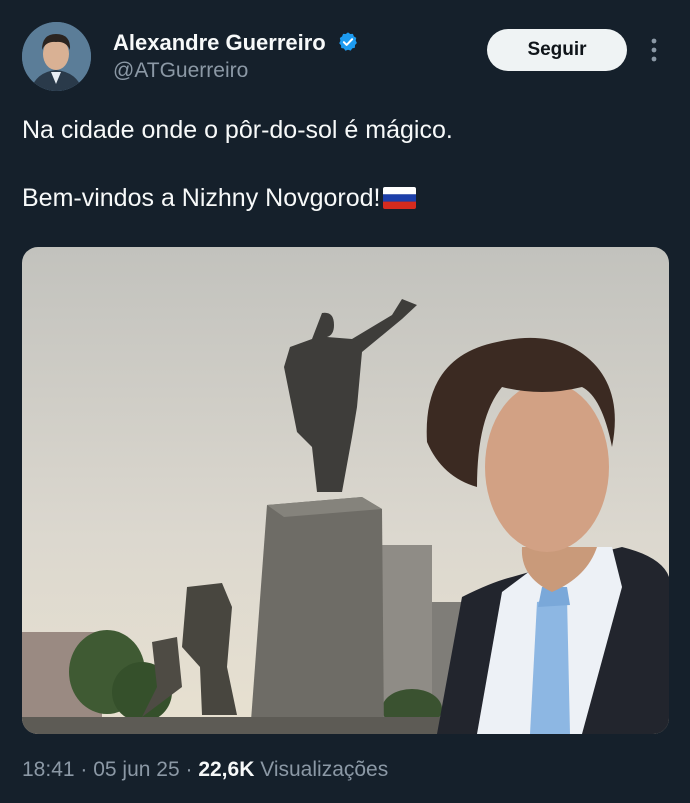 The width and height of the screenshot is (690, 803). Describe the element at coordinates (654, 50) in the screenshot. I see `more-vertical-icon` at that location.